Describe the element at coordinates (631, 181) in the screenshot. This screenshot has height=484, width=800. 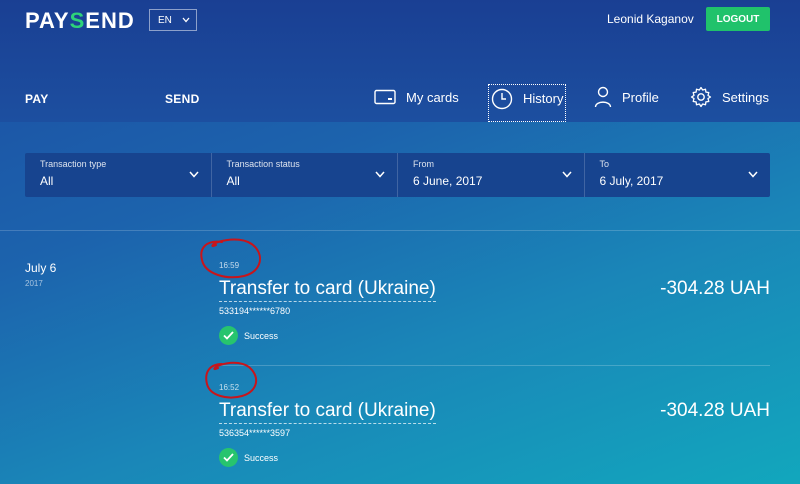
I see `filter-value: 6 July, 2017` at that location.